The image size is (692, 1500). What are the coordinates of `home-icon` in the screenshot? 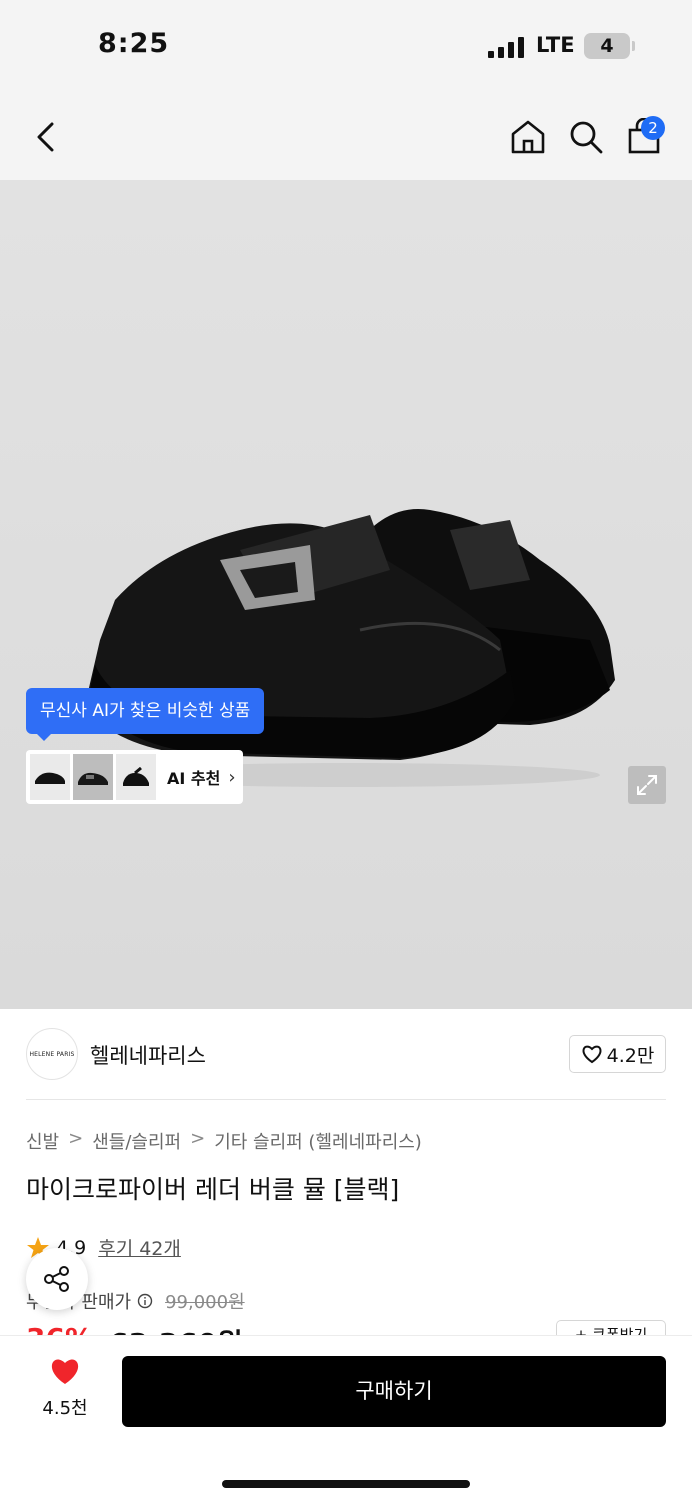 It's located at (528, 139).